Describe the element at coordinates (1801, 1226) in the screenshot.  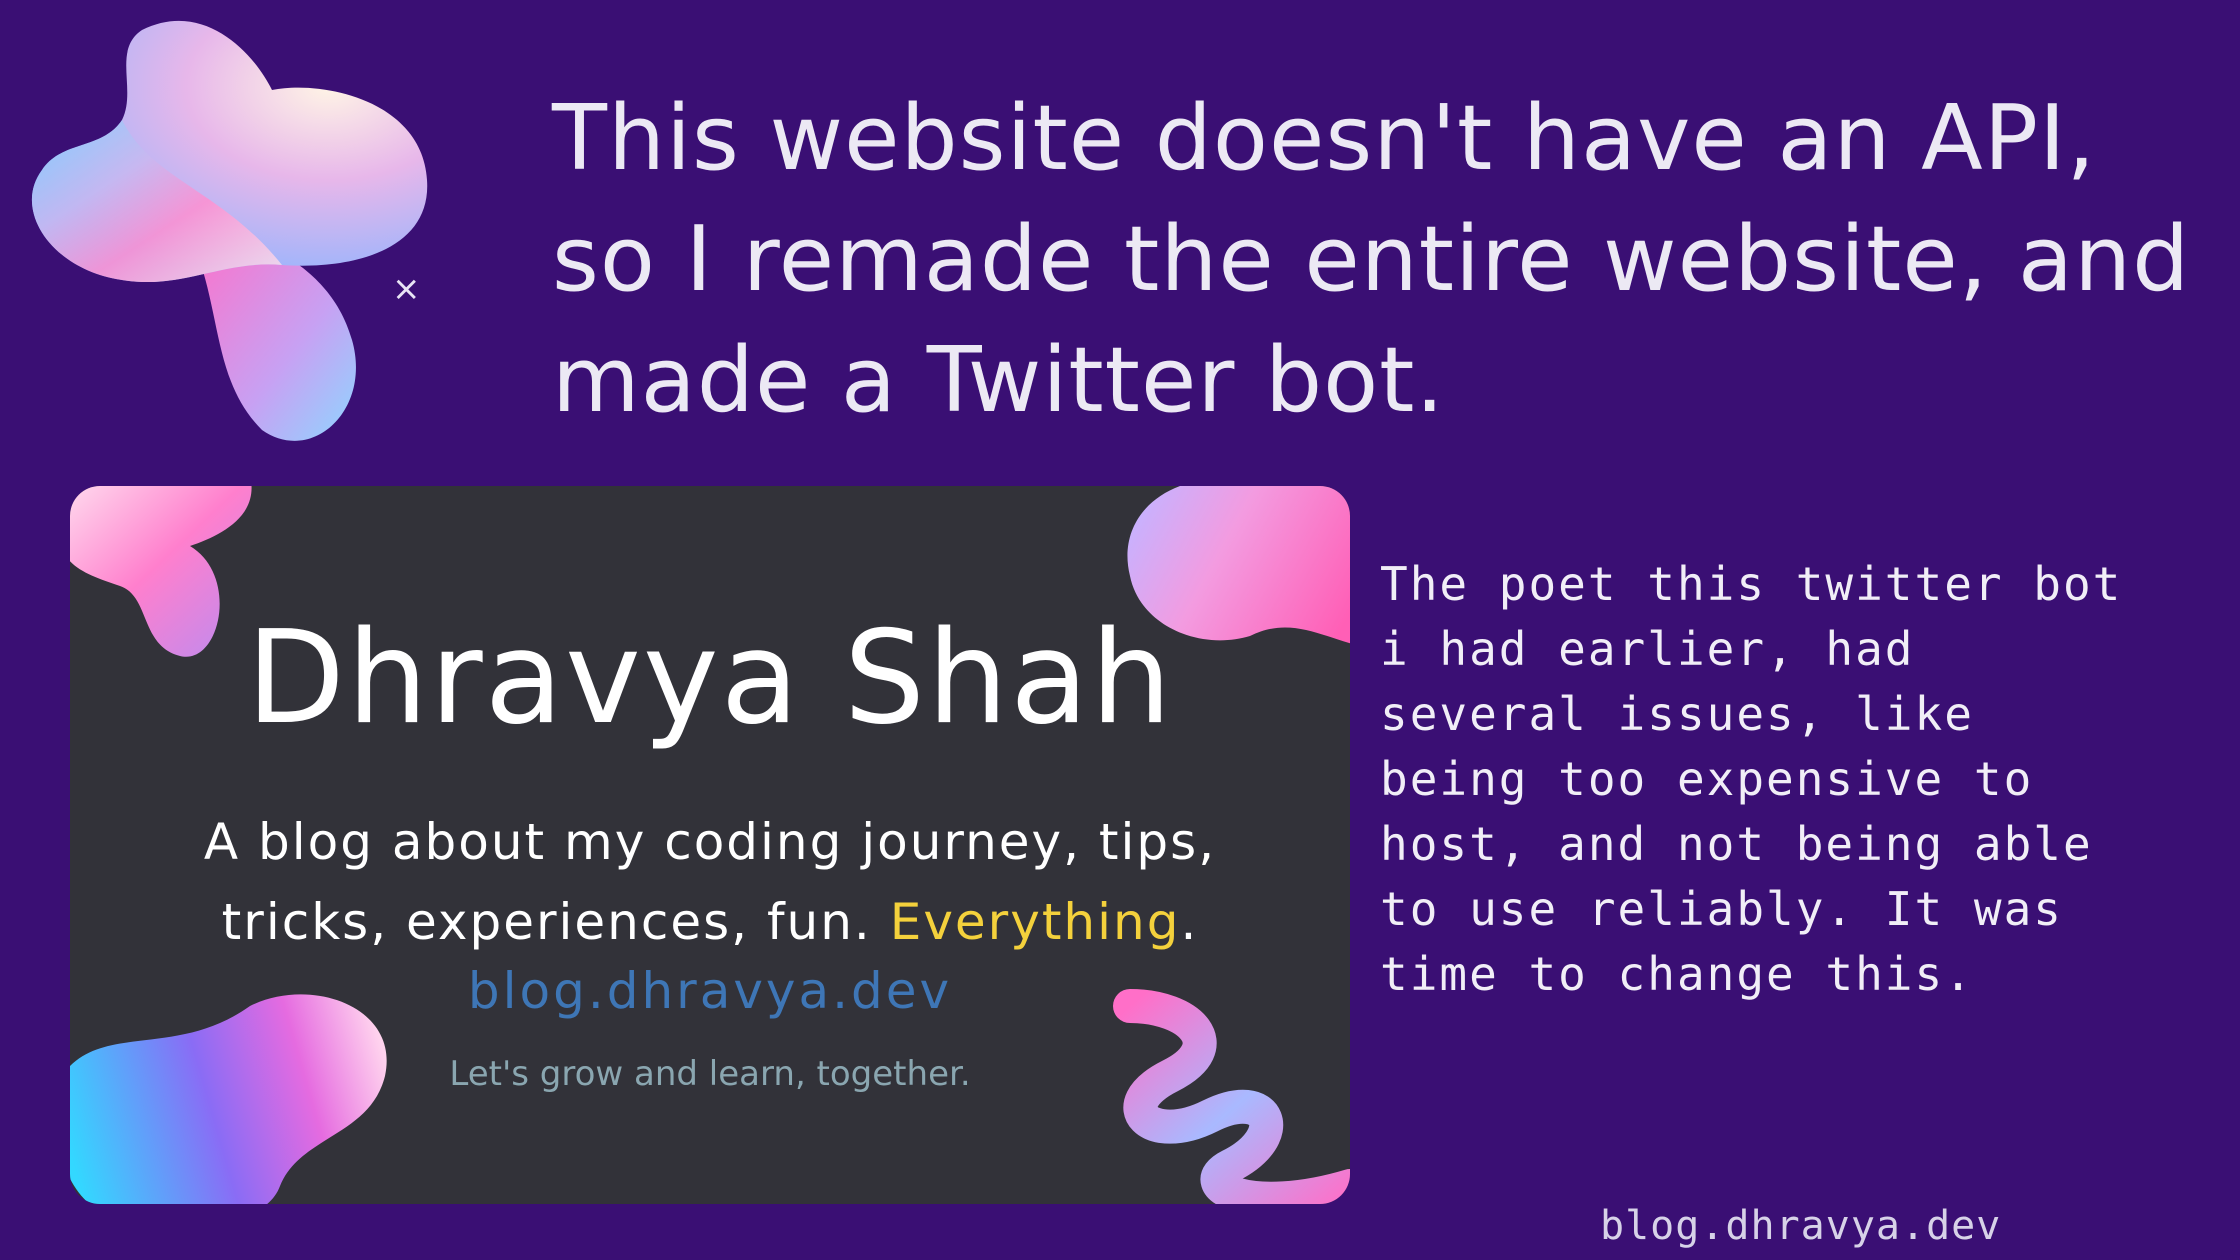
I see `footer-url: blog.dhravya.dev` at that location.